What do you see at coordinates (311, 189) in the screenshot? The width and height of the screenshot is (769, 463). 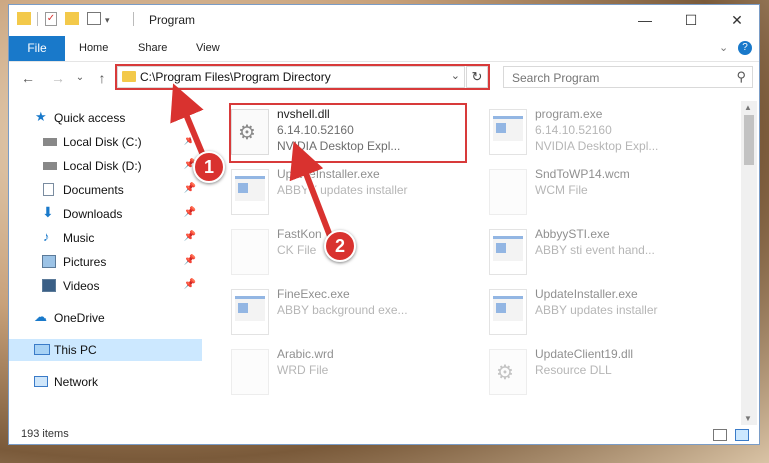 I see `arrow-2-line` at bounding box center [311, 189].